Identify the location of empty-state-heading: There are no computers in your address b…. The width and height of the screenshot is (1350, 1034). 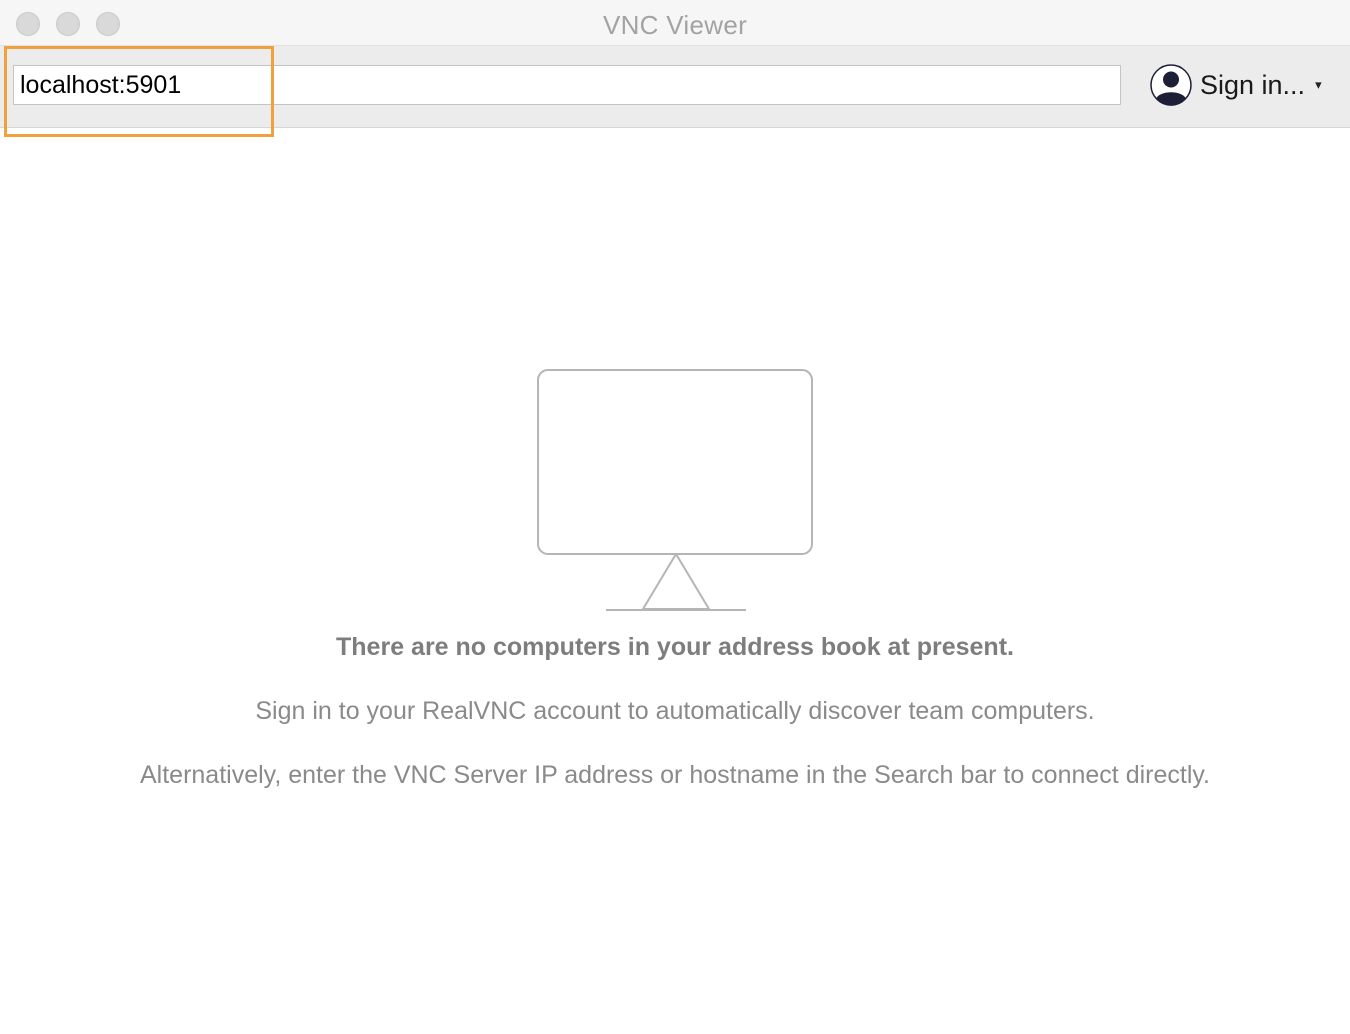
(675, 647).